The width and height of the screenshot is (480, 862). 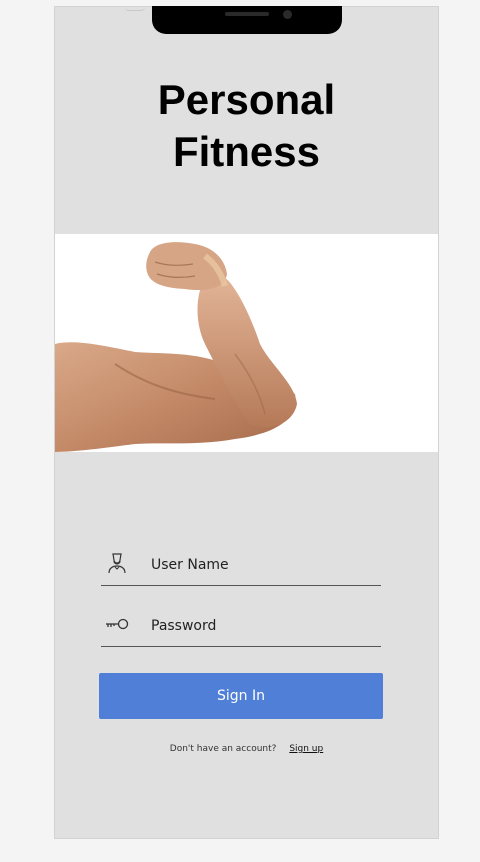 What do you see at coordinates (176, 347) in the screenshot?
I see `bicep-arm-illustration` at bounding box center [176, 347].